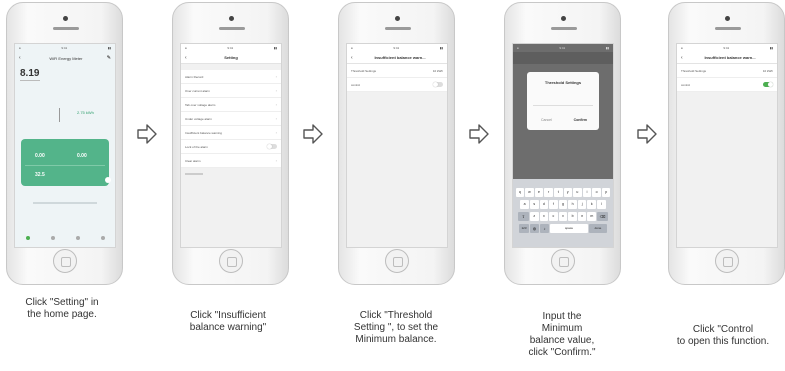  Describe the element at coordinates (52, 238) in the screenshot. I see `tab-2-icon` at that location.